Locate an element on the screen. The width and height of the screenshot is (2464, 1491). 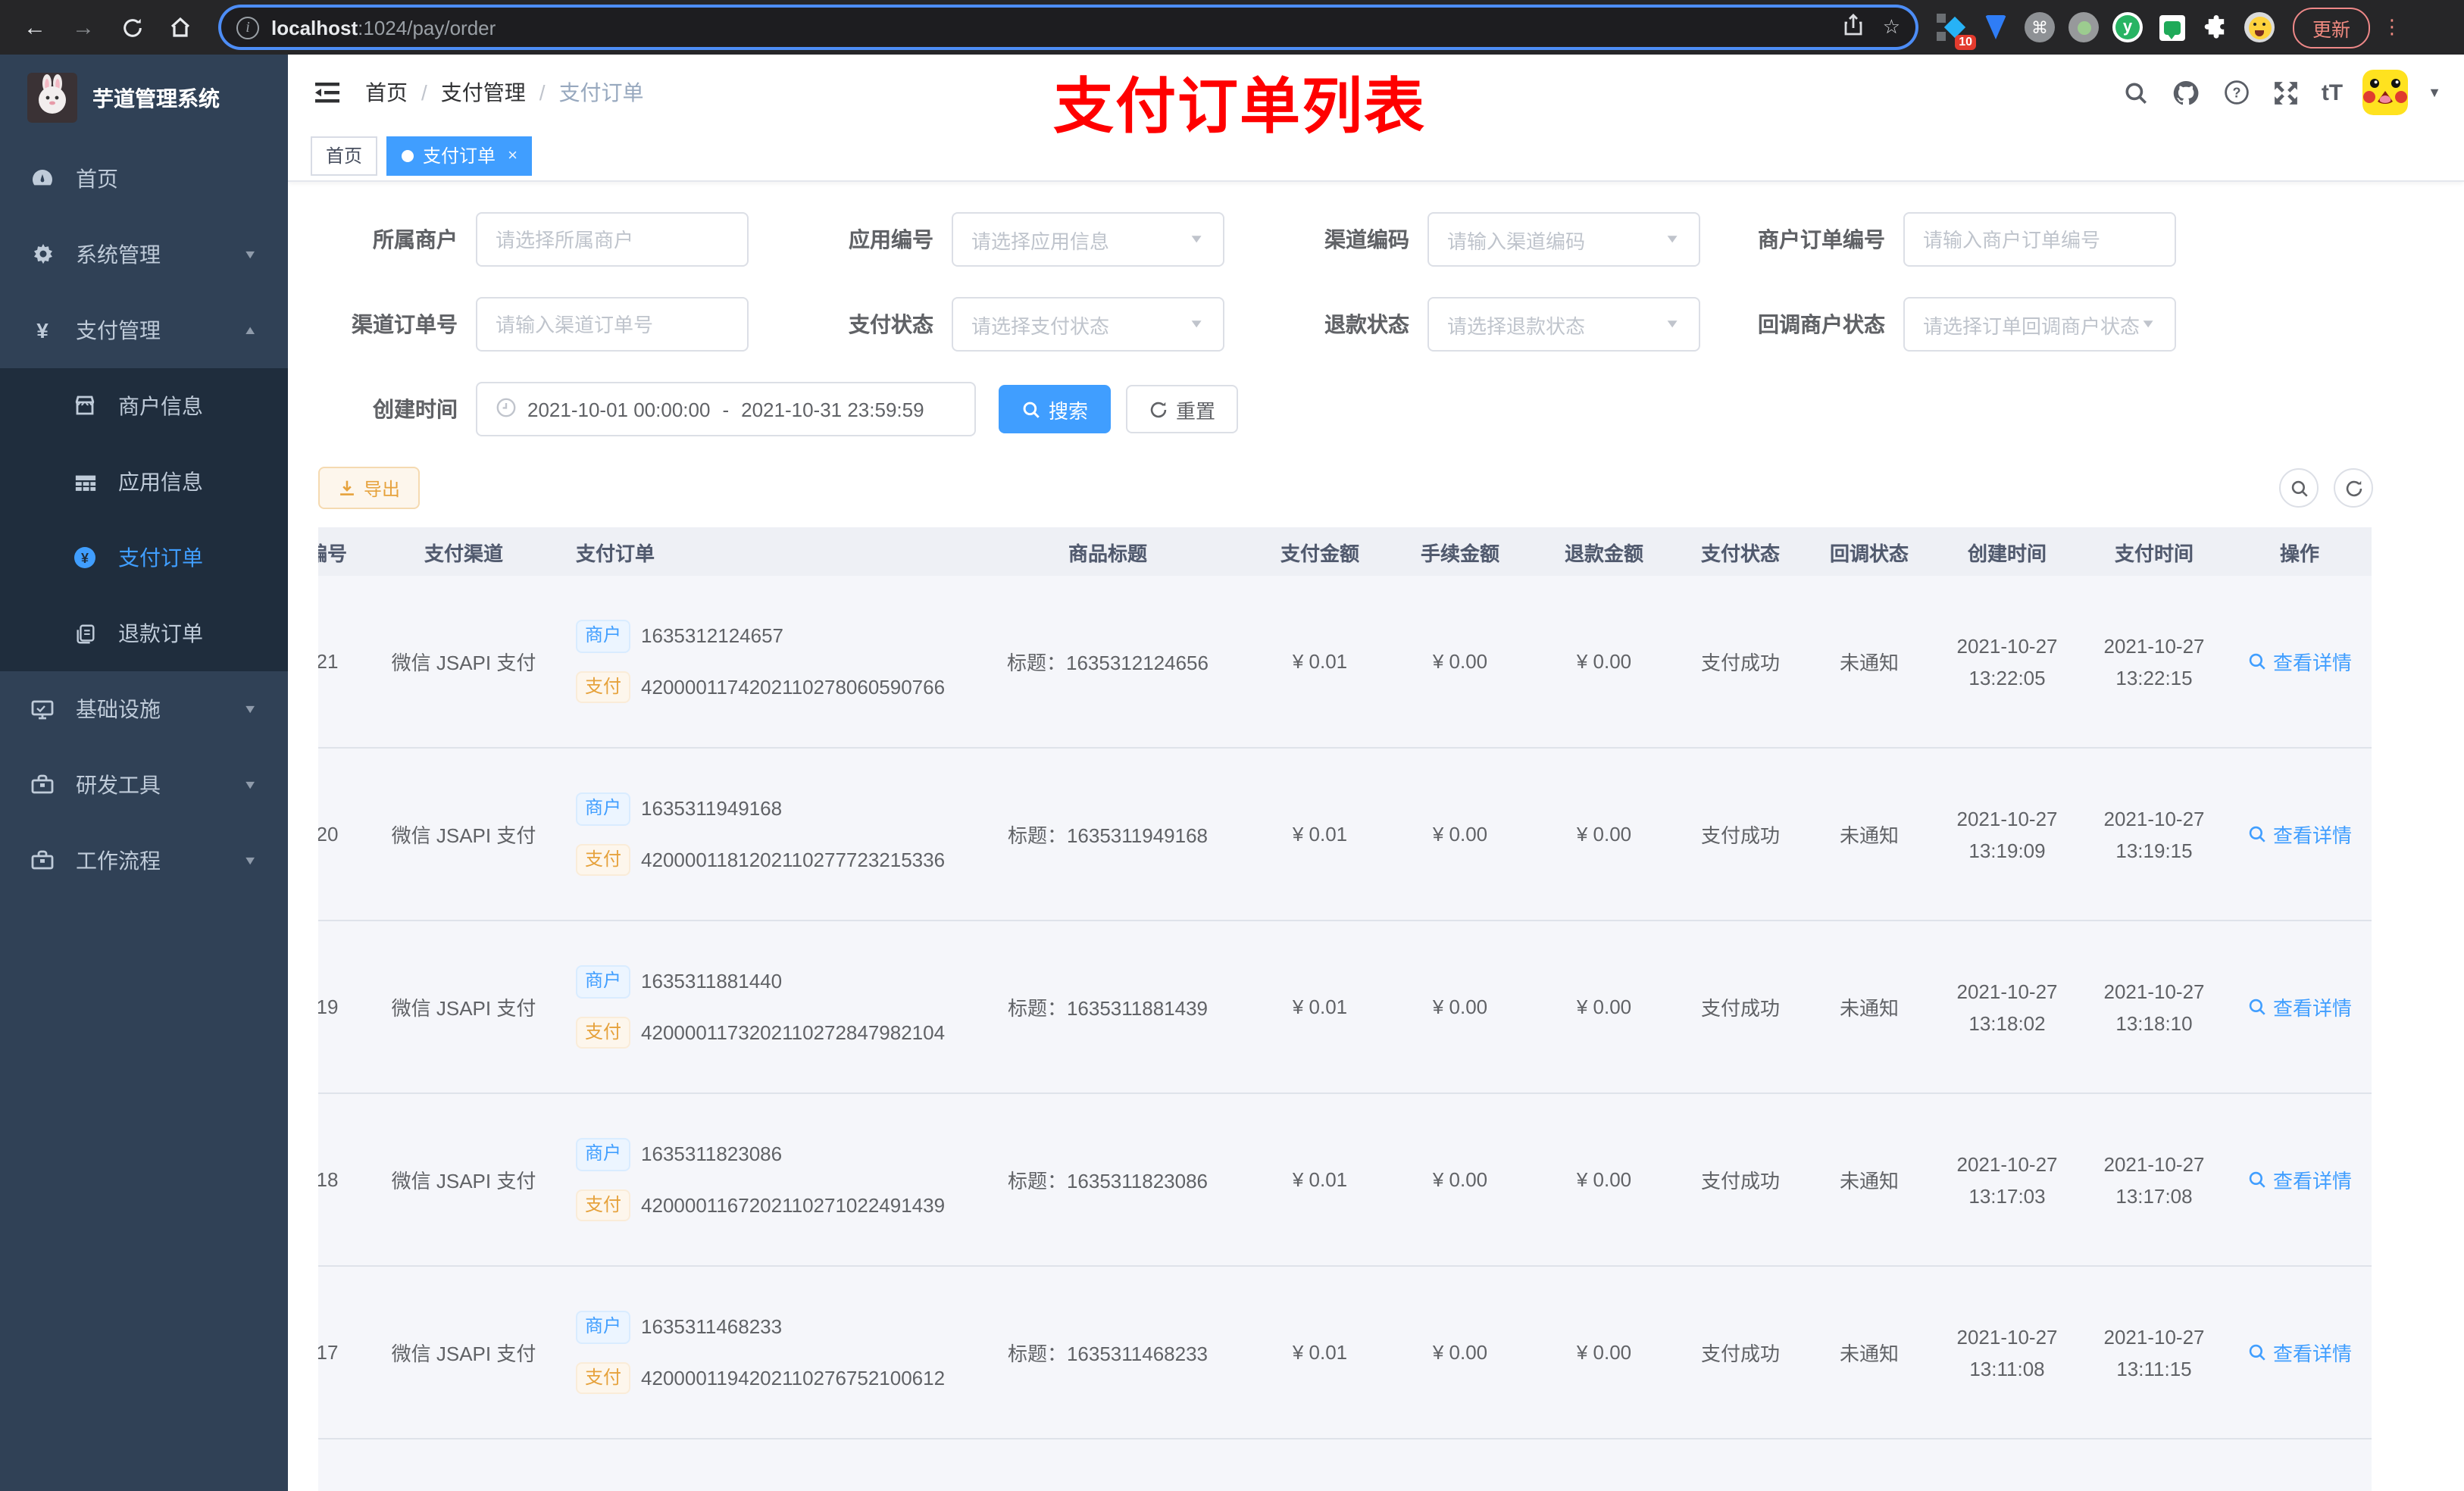
filter-label: 应用编号 is located at coordinates (891, 239).